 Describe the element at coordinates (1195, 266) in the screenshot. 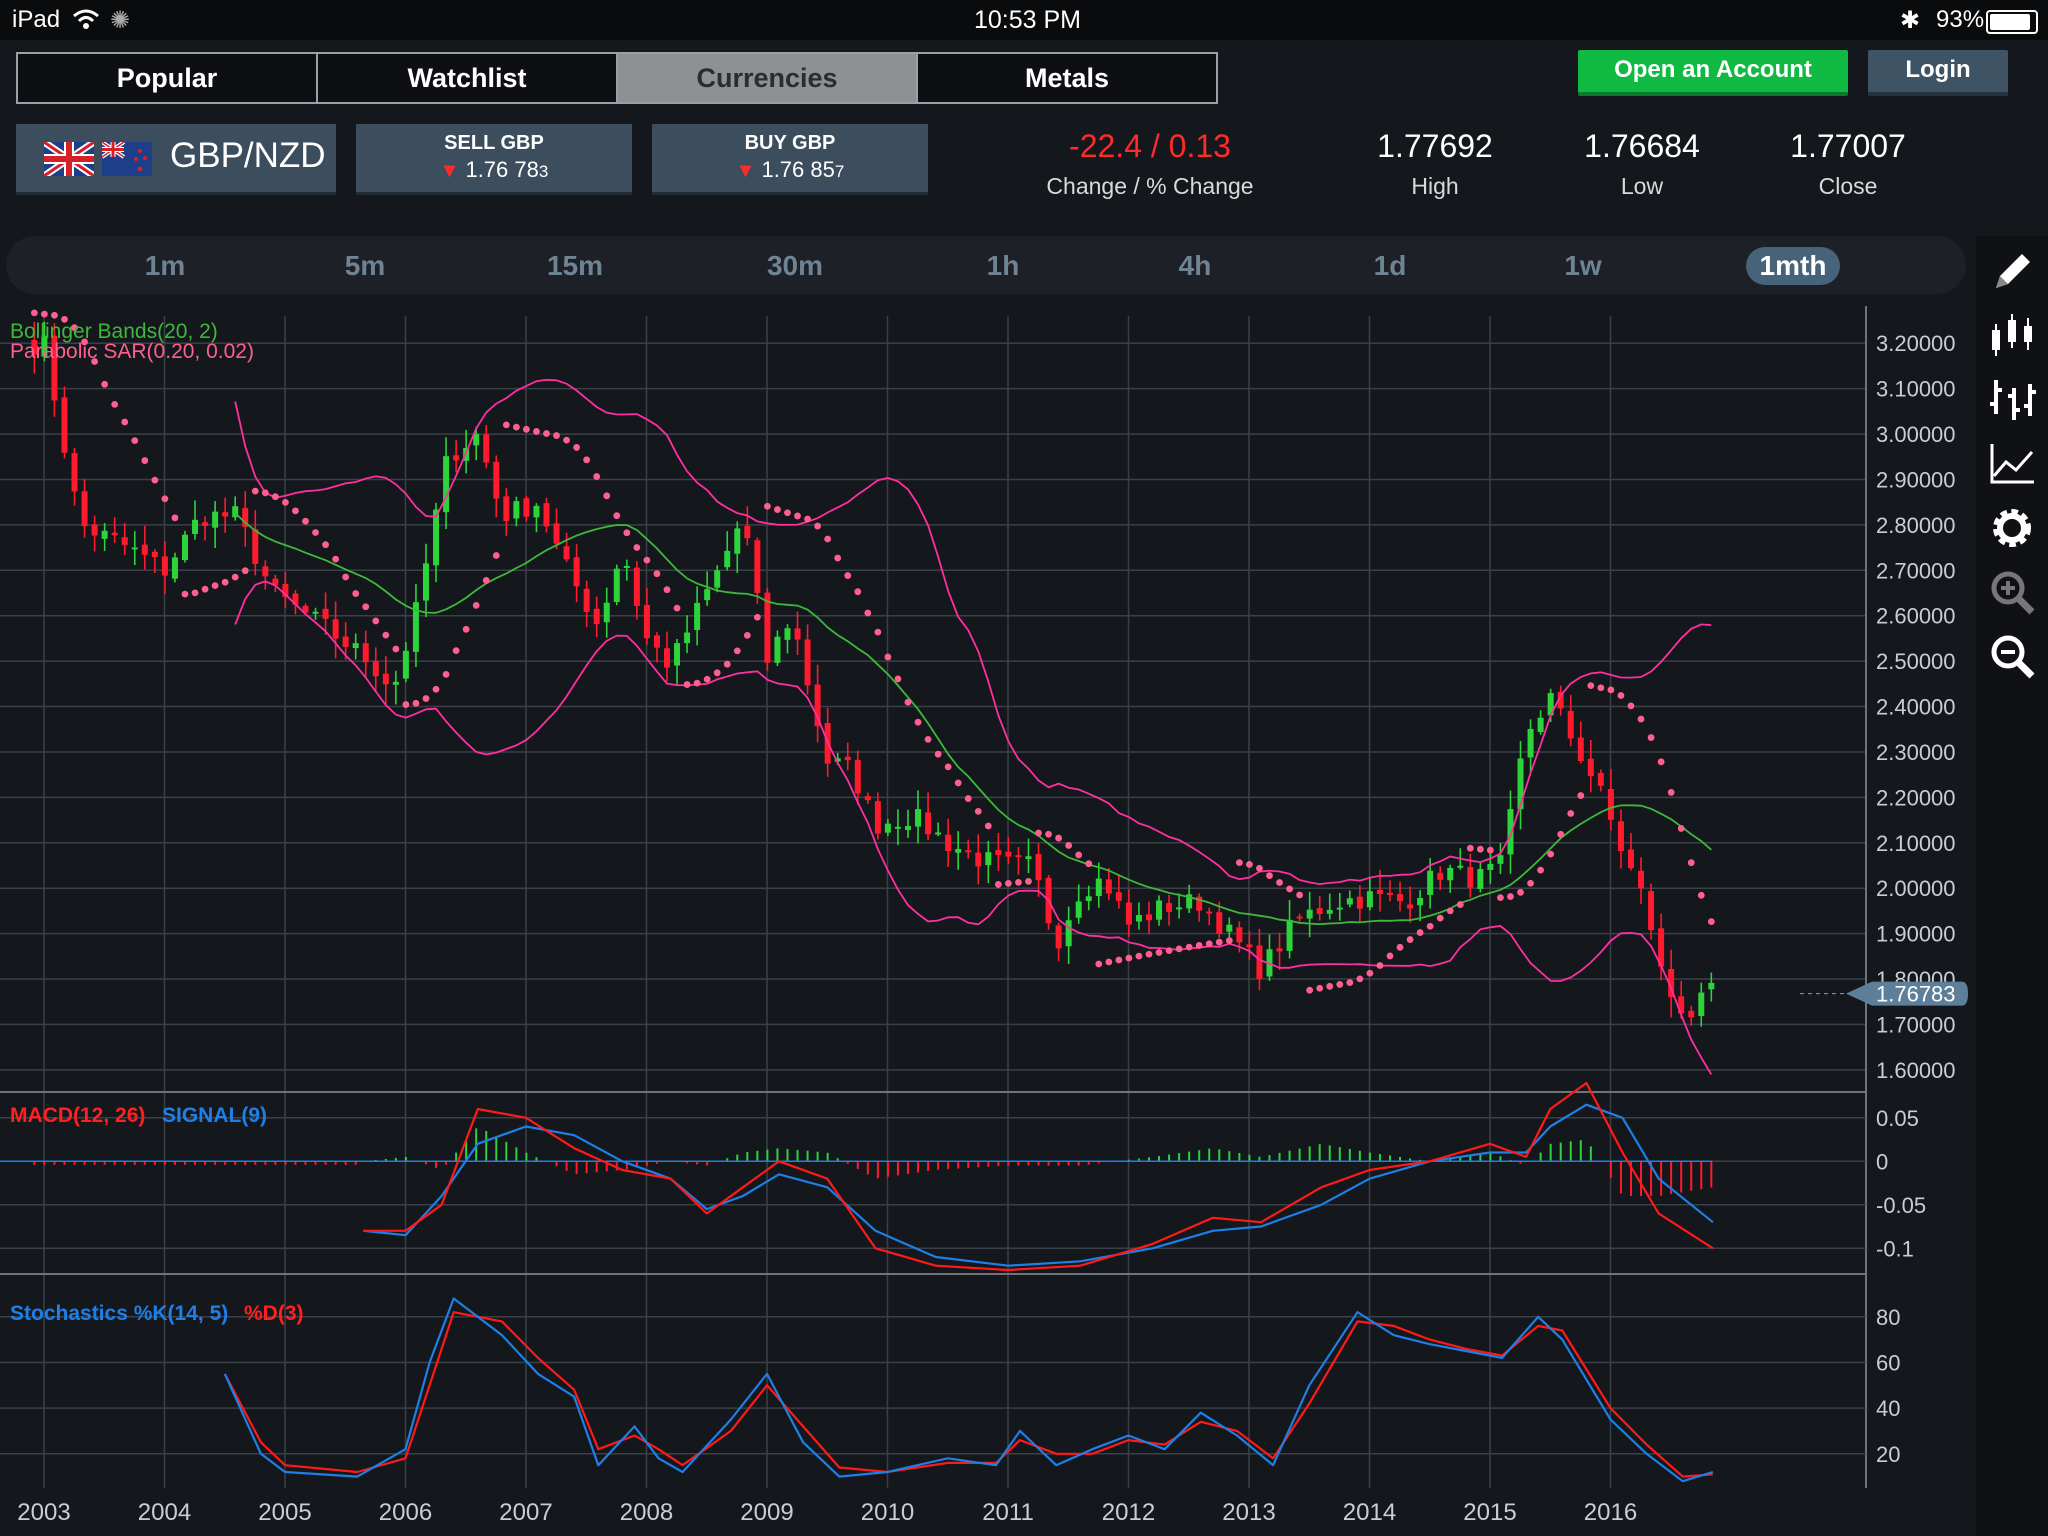

I see `timeframe-4h: 4h` at that location.